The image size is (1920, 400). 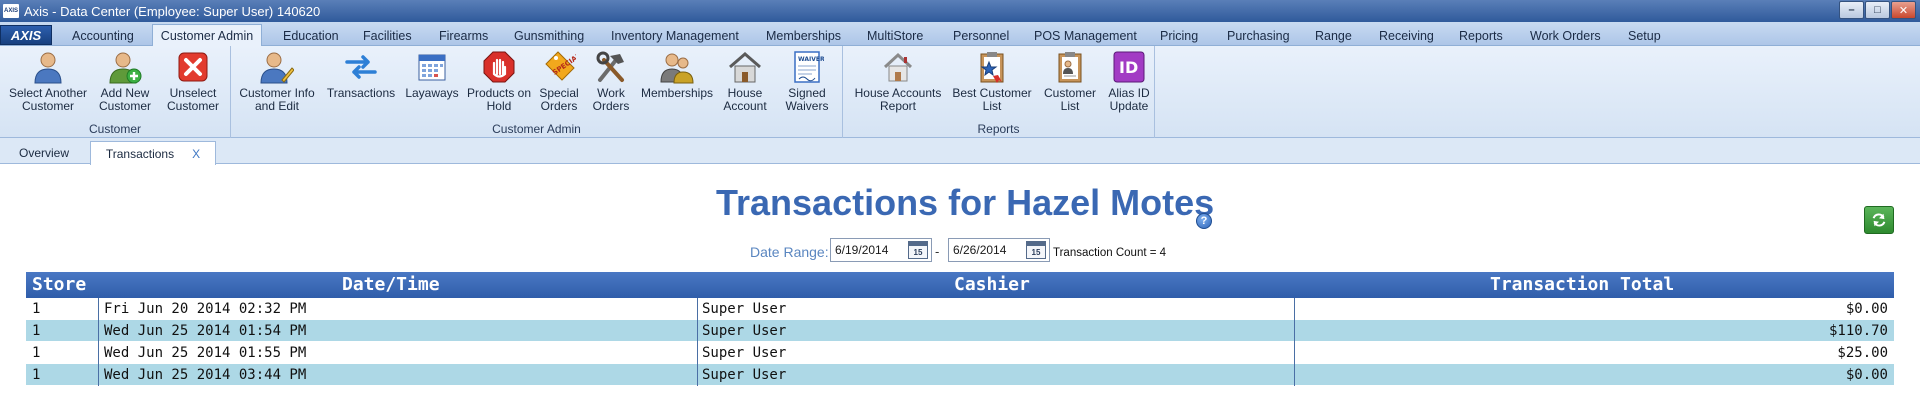 I want to click on select-another-customer-button: Select Another Customer, so click(x=48, y=81).